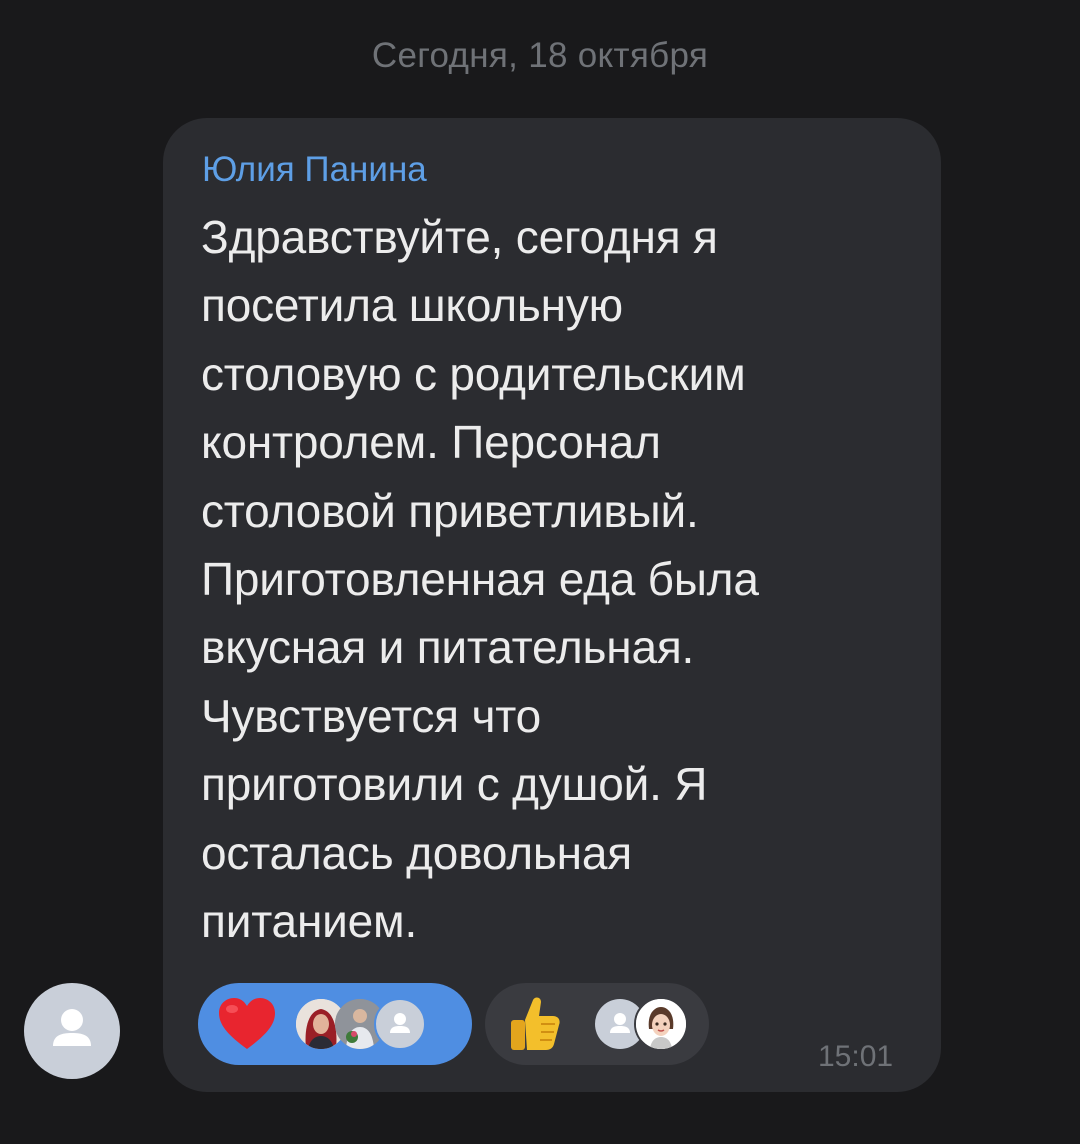 Image resolution: width=1080 pixels, height=1144 pixels. What do you see at coordinates (597, 1024) in the screenshot?
I see `reaction-thumbs-up` at bounding box center [597, 1024].